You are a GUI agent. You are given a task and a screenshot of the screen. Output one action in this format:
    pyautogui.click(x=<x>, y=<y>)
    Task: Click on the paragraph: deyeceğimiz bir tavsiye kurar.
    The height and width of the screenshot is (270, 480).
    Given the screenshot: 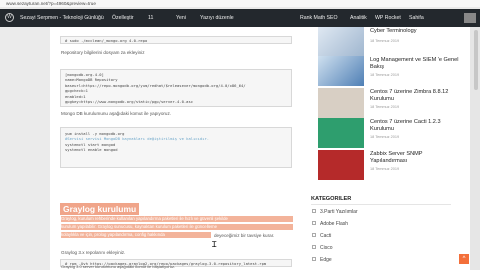 What is the action you would take?
    pyautogui.click(x=244, y=235)
    